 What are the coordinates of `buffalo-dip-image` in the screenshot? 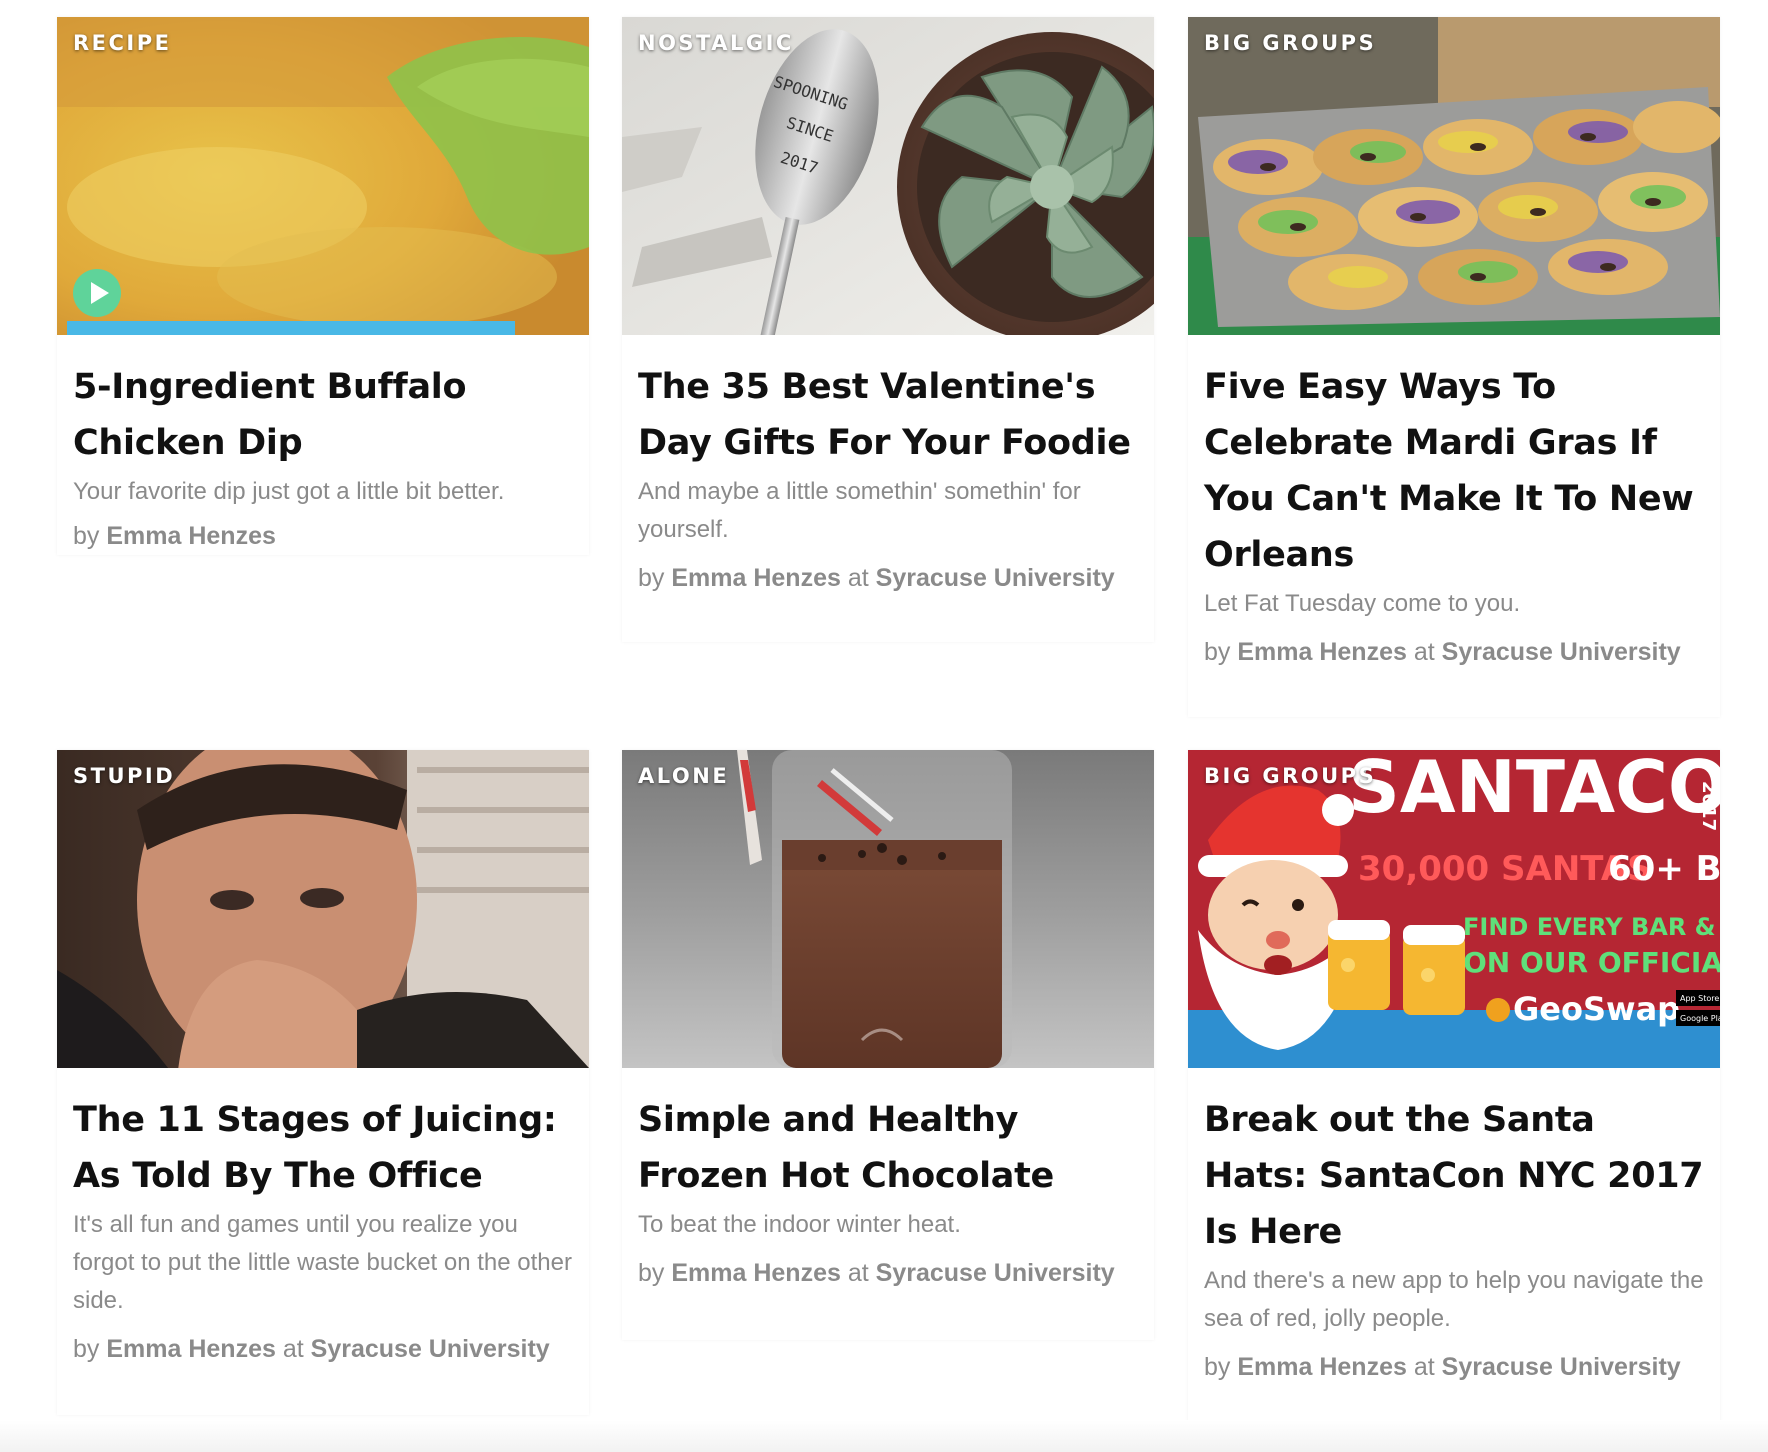 It's located at (323, 176).